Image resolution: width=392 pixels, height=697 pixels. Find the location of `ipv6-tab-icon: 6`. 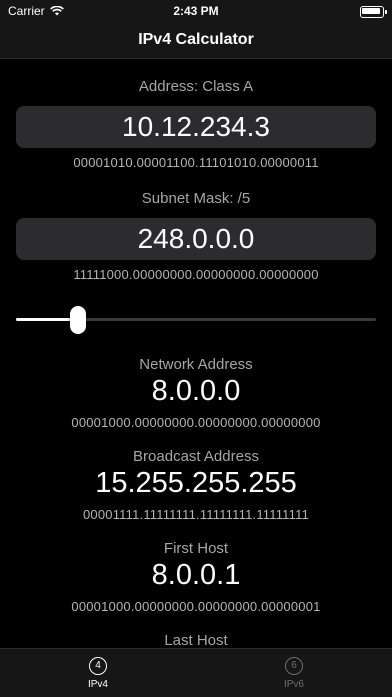

ipv6-tab-icon: 6 is located at coordinates (294, 666).